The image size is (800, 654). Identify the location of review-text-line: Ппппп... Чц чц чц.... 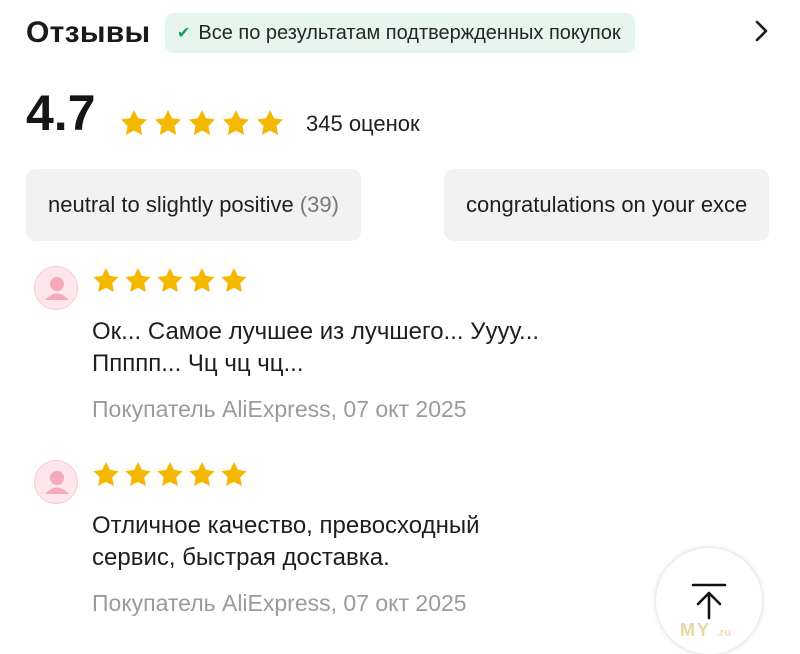
(198, 363).